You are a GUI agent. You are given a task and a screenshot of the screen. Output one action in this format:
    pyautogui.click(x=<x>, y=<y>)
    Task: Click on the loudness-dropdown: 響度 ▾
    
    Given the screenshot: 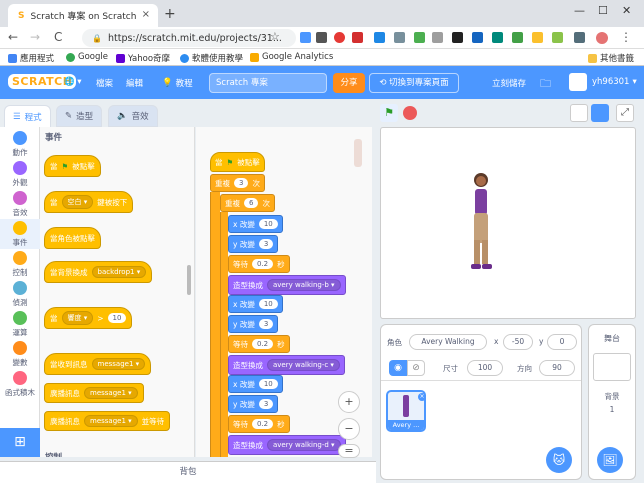 What is the action you would take?
    pyautogui.click(x=77, y=318)
    